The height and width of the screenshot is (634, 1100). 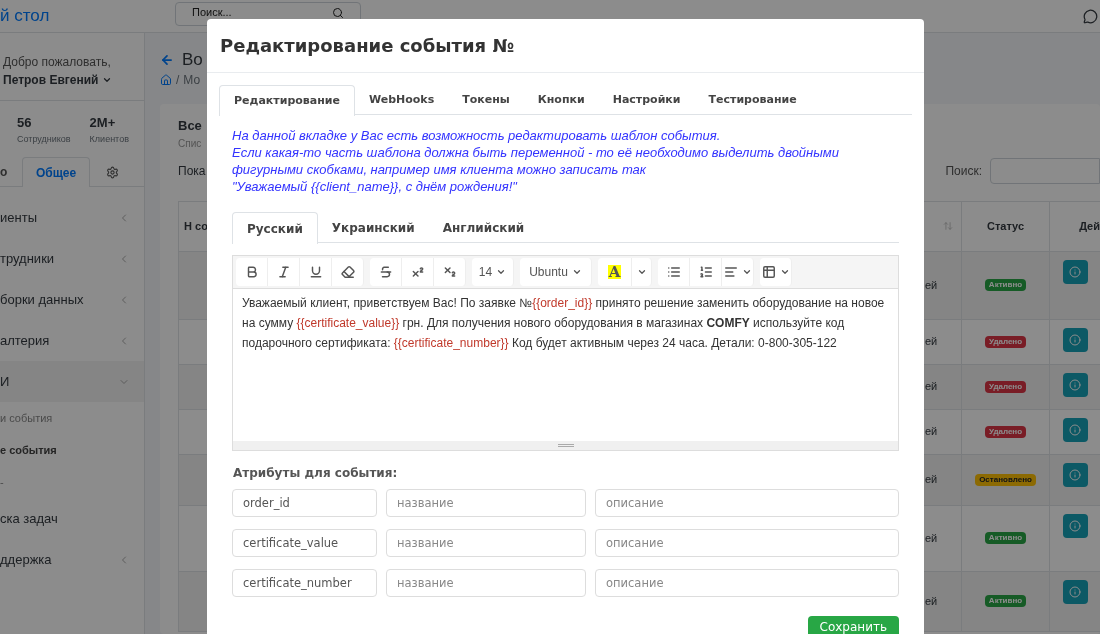 I want to click on search-label: Поиск:, so click(x=963, y=171).